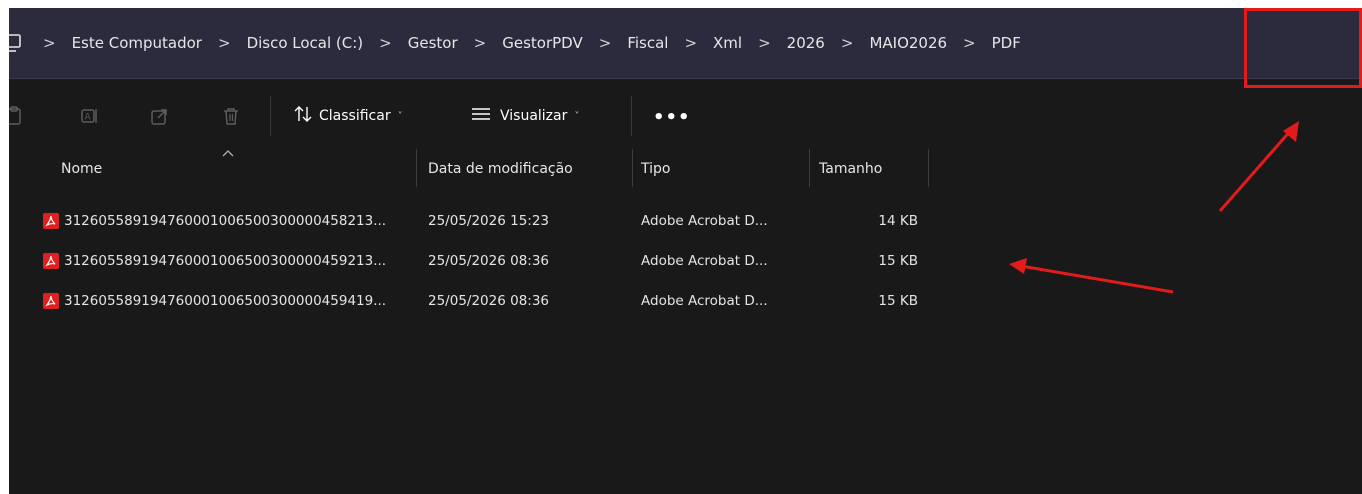 The height and width of the screenshot is (494, 1362). Describe the element at coordinates (1258, 166) in the screenshot. I see `annotation-arrow-up` at that location.